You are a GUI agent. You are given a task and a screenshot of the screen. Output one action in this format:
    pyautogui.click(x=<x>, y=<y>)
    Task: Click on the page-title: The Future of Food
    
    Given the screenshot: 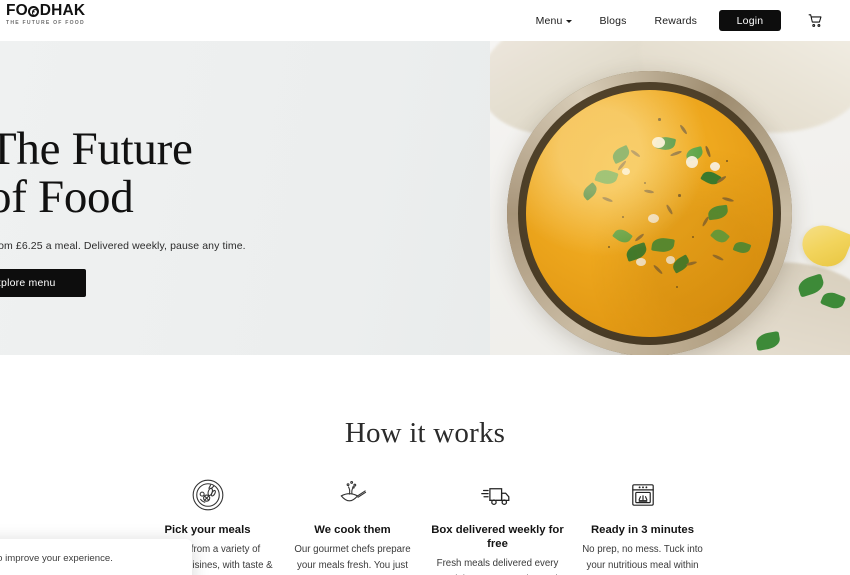 What is the action you would take?
    pyautogui.click(x=204, y=173)
    